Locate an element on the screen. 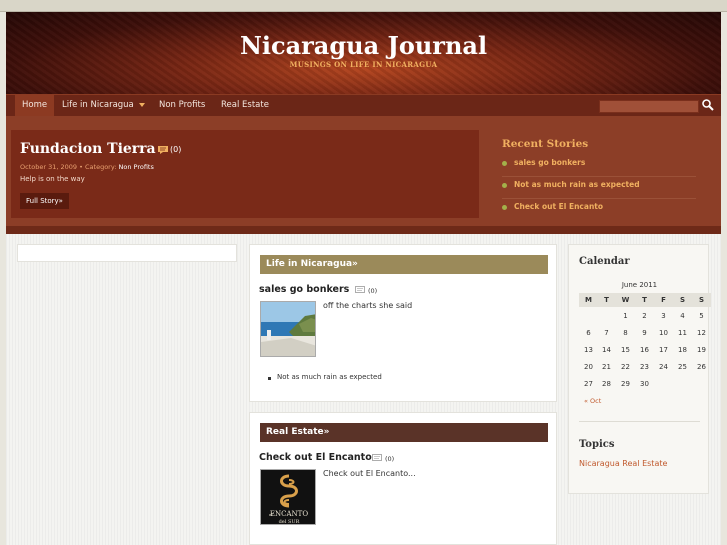 The height and width of the screenshot is (545, 727). calendar-day: 22 is located at coordinates (625, 367).